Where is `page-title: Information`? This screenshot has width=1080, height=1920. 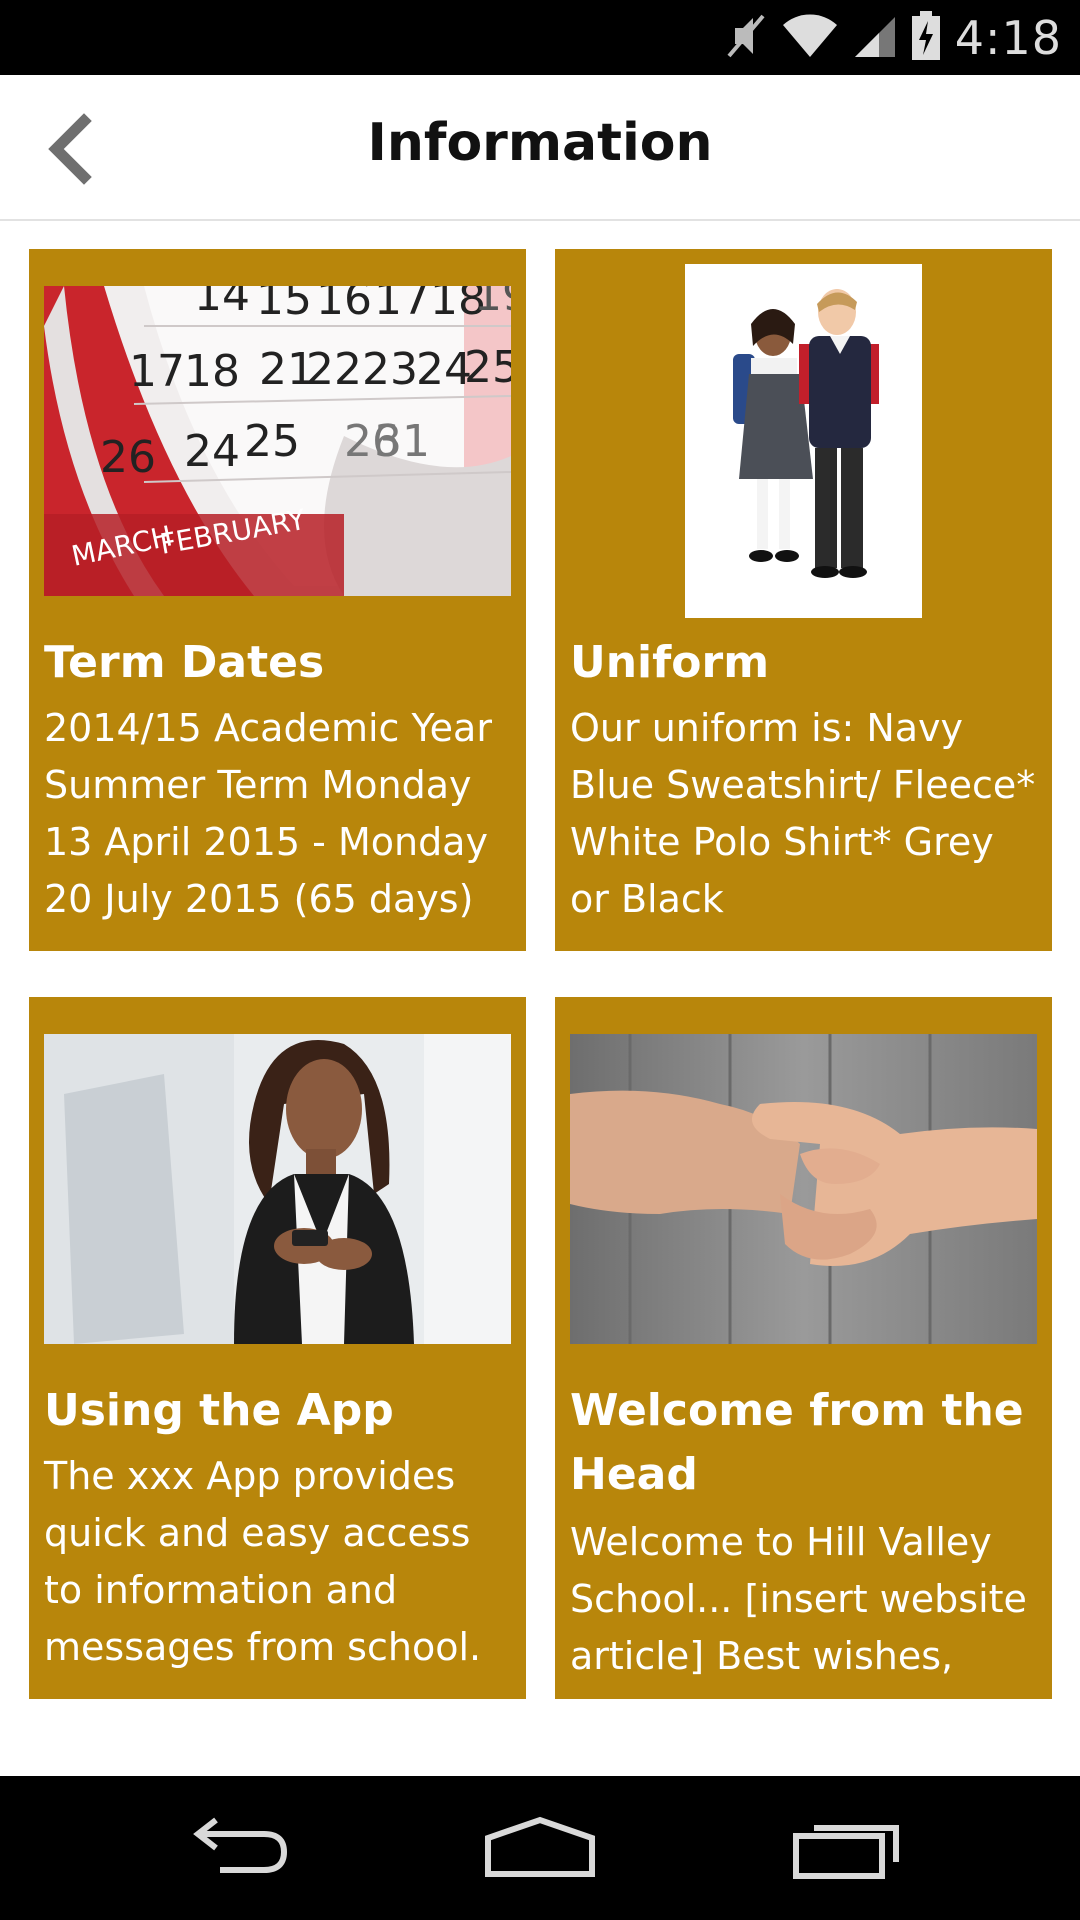
page-title: Information is located at coordinates (540, 143).